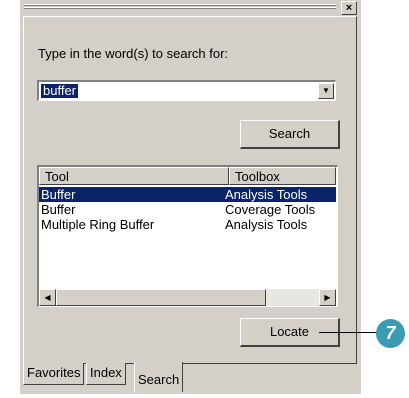 The height and width of the screenshot is (398, 409). I want to click on search-combobox: buffer ▼, so click(186, 90).